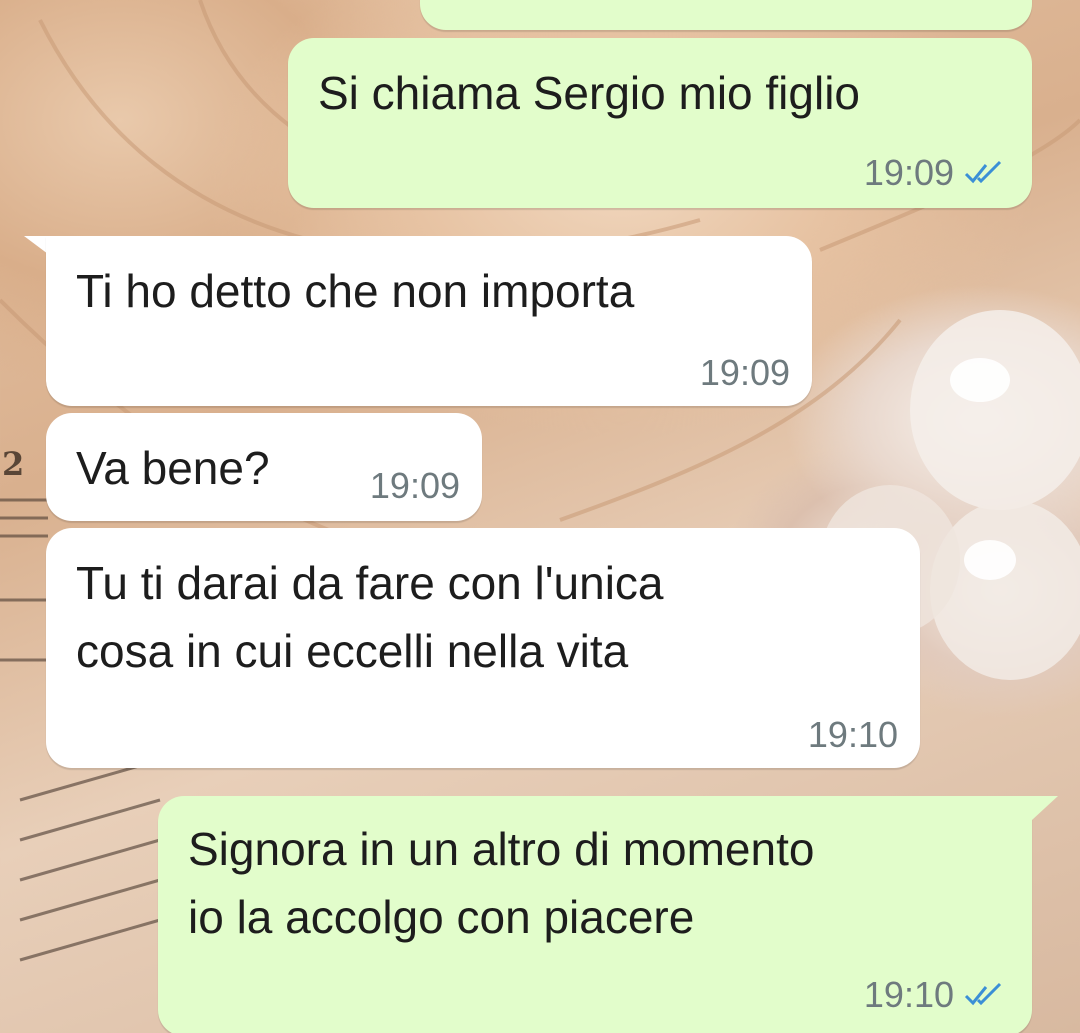  I want to click on bubble-tail, so click(1045, 808).